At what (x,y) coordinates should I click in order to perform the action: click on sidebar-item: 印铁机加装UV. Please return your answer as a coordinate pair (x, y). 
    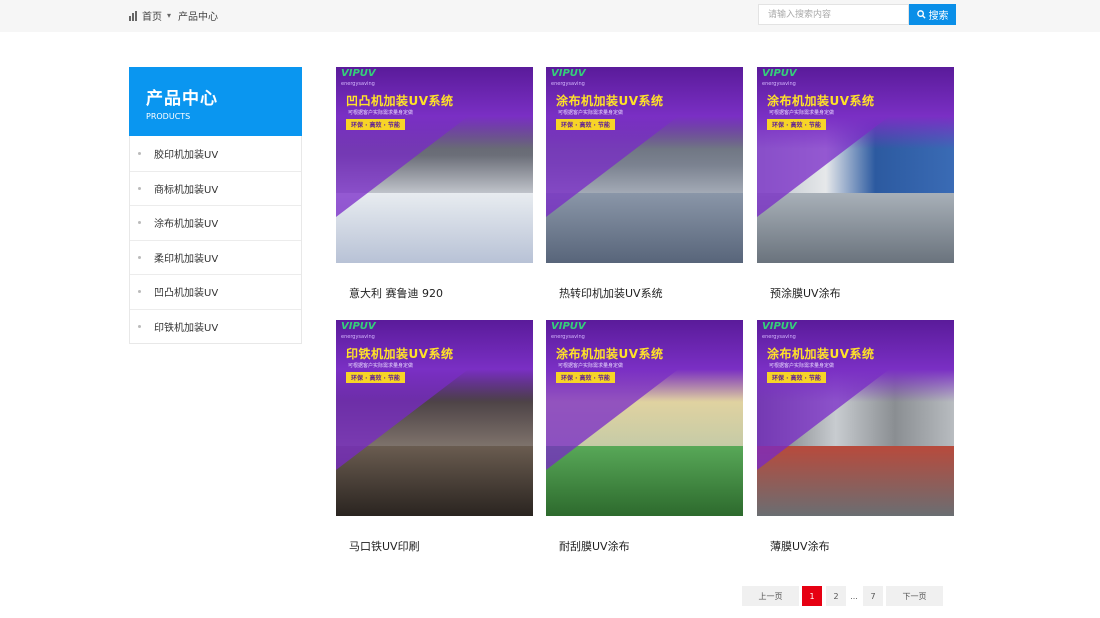
    Looking at the image, I should click on (215, 326).